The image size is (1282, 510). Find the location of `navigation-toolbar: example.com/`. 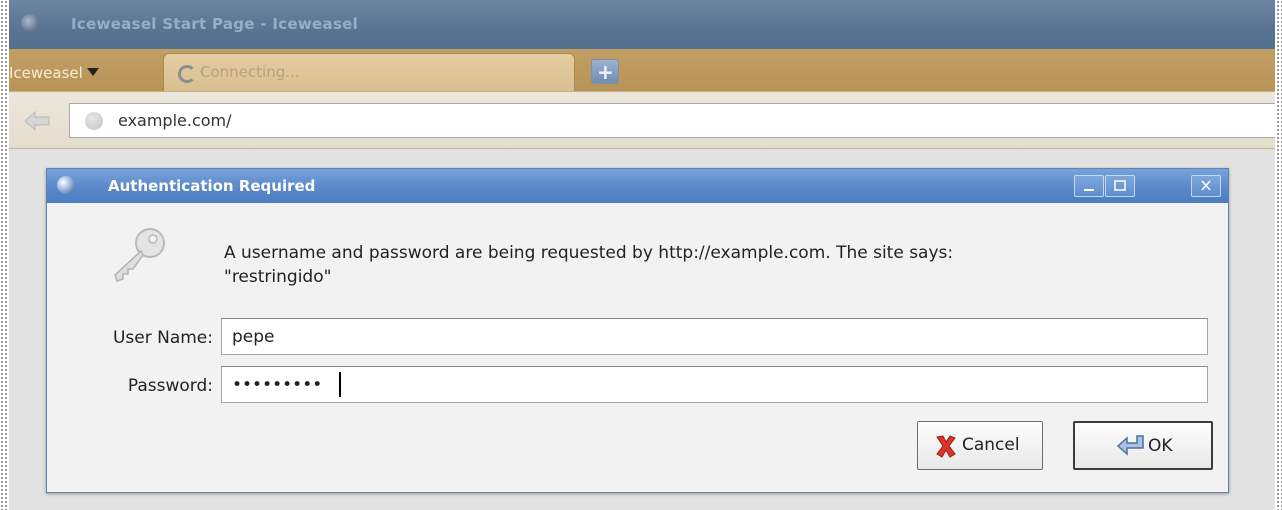

navigation-toolbar: example.com/ is located at coordinates (642, 120).